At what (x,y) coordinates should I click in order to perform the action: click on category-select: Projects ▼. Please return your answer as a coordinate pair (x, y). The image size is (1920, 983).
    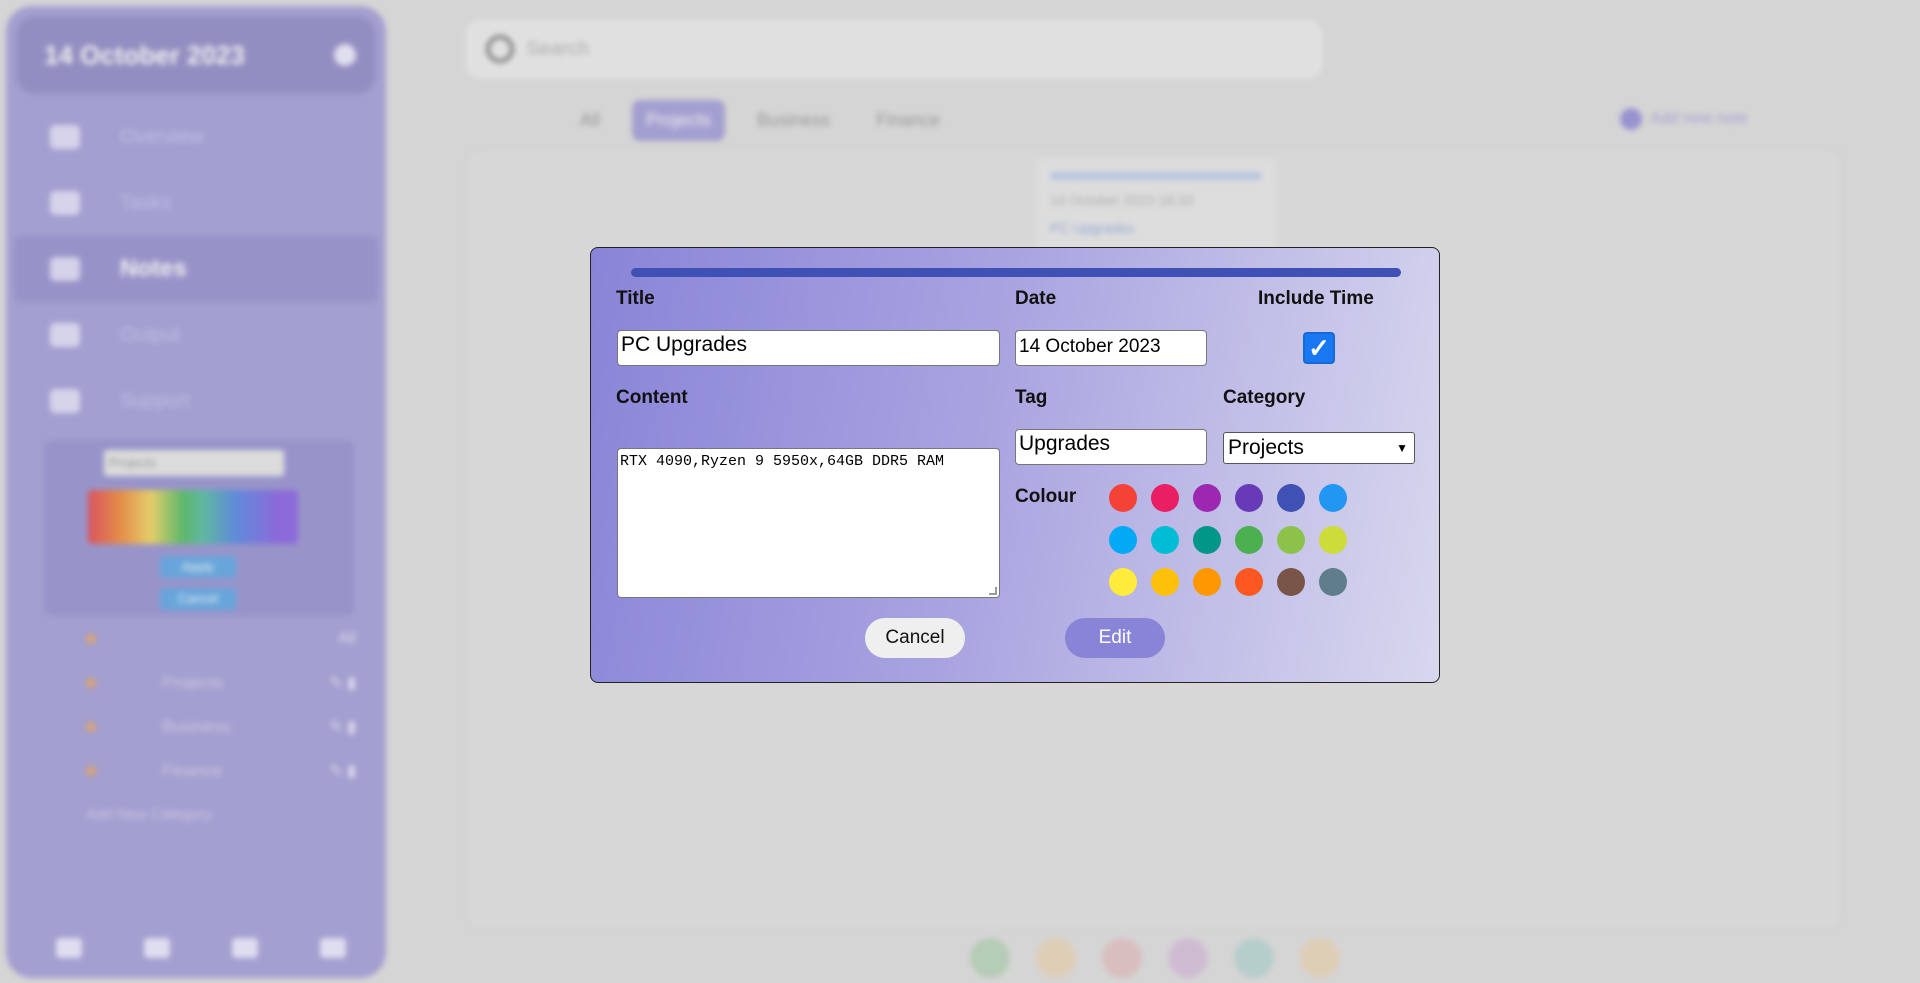
    Looking at the image, I should click on (1319, 448).